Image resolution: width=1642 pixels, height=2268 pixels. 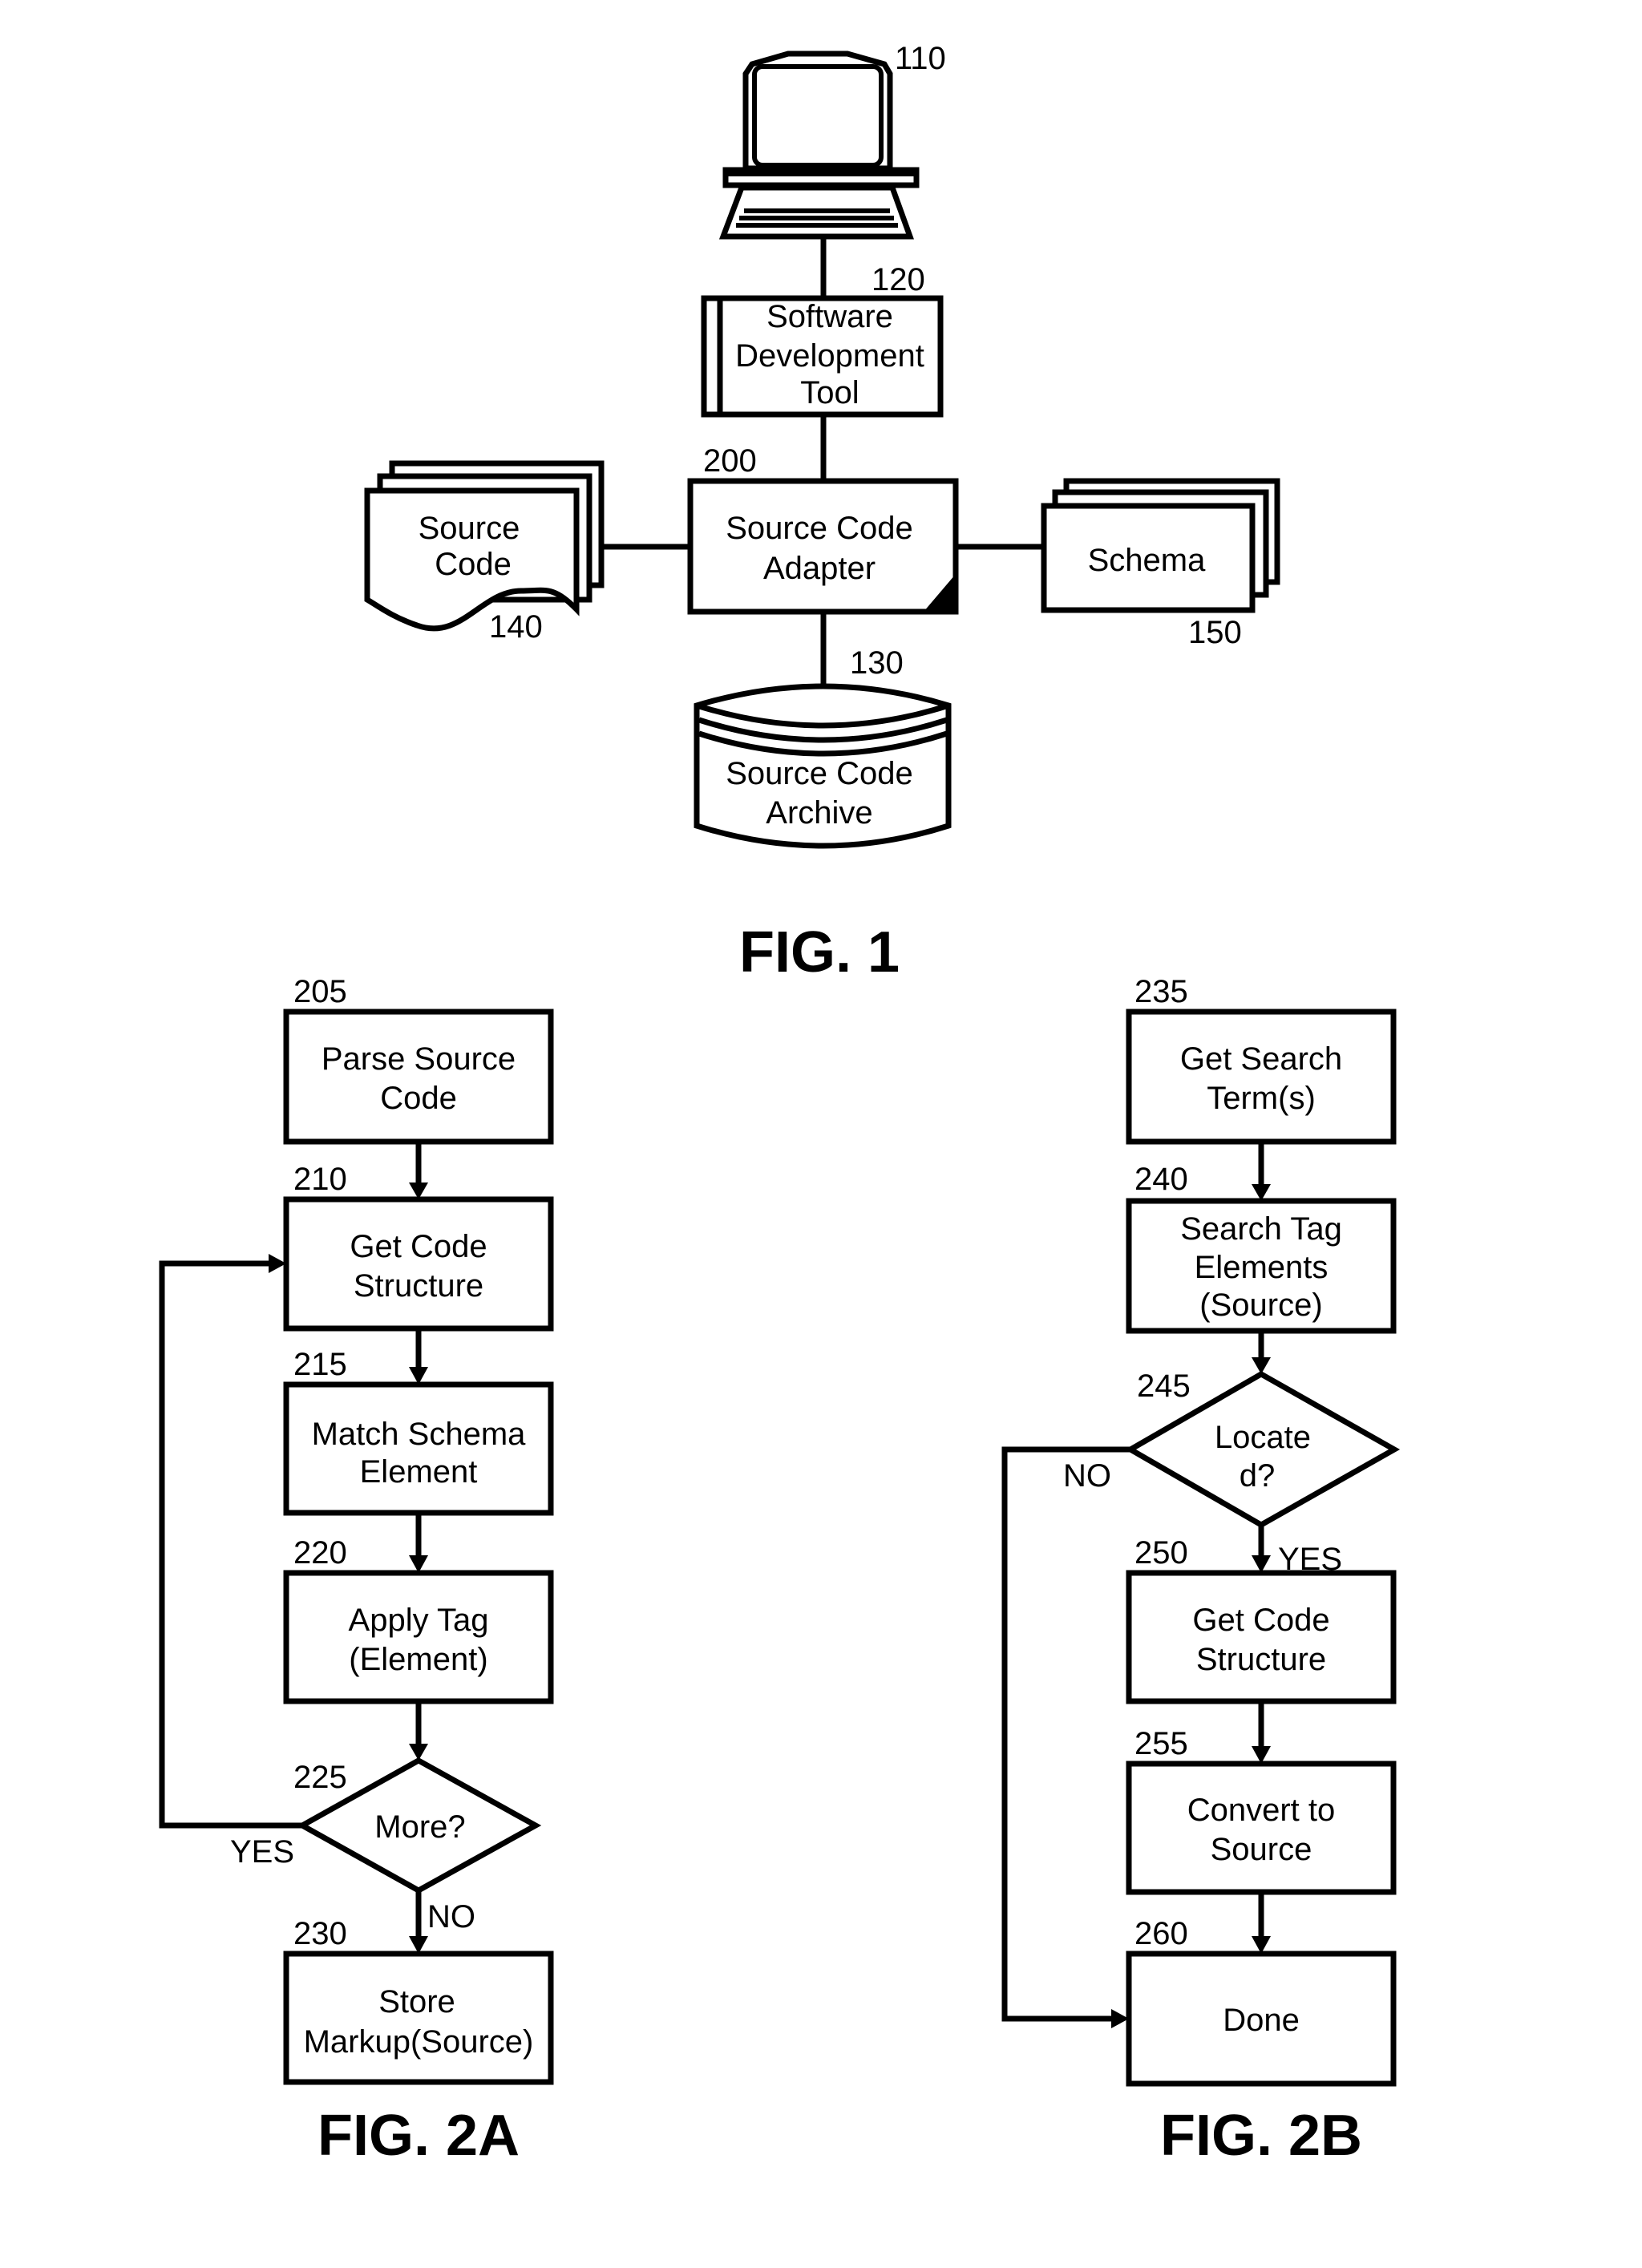 What do you see at coordinates (418, 1660) in the screenshot?
I see `step-220-label-line2: (Element)` at bounding box center [418, 1660].